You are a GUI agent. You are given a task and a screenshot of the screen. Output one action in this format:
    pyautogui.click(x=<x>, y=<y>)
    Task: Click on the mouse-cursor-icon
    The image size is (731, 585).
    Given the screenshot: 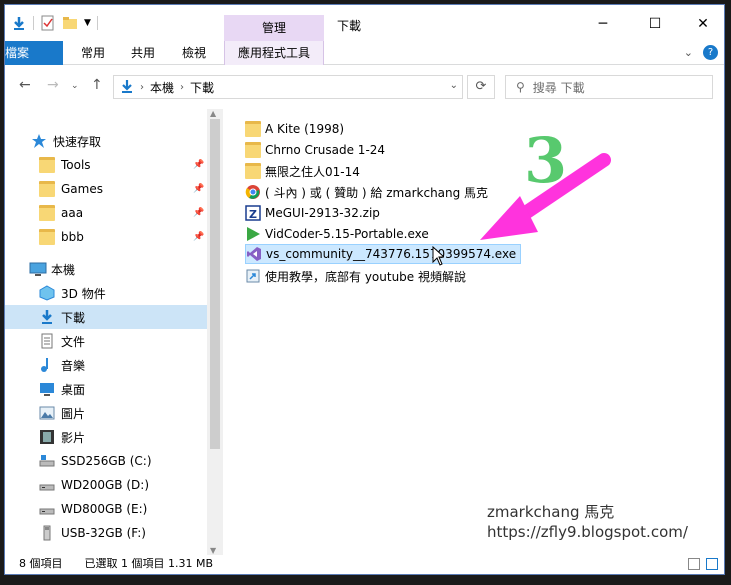 What is the action you would take?
    pyautogui.click(x=438, y=256)
    